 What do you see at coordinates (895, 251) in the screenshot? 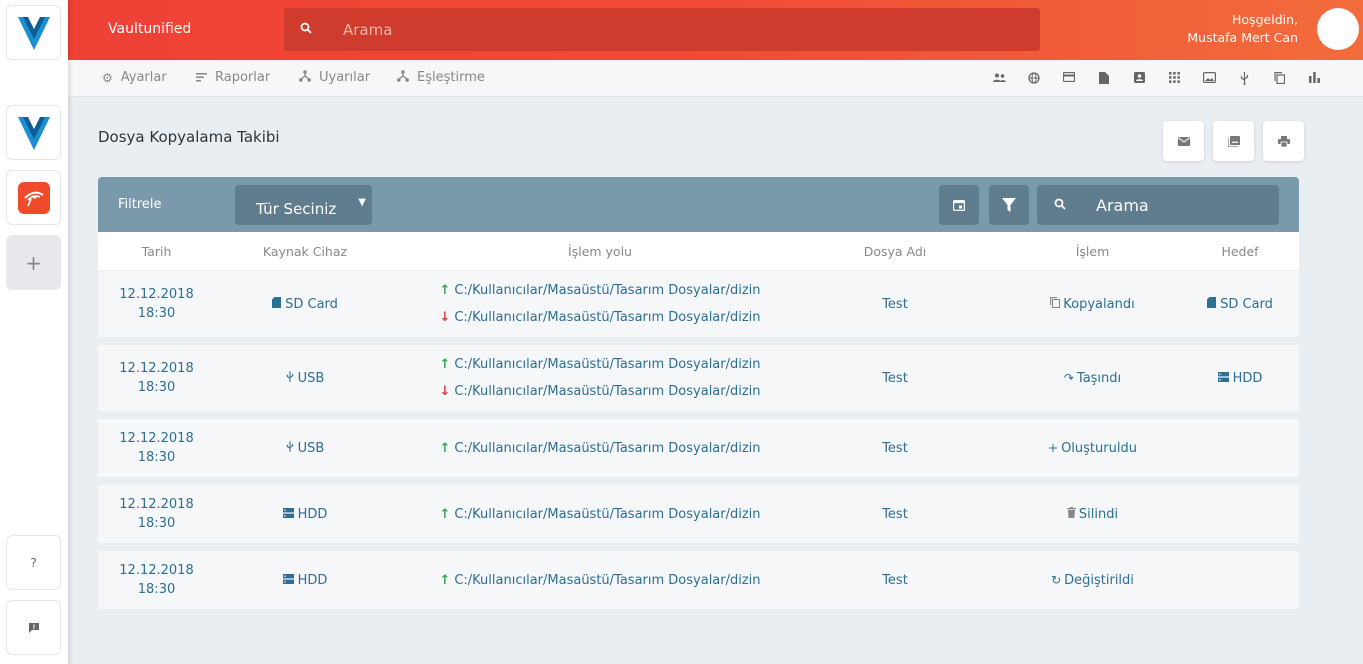
I see `column-header-file: Dosya Adı` at bounding box center [895, 251].